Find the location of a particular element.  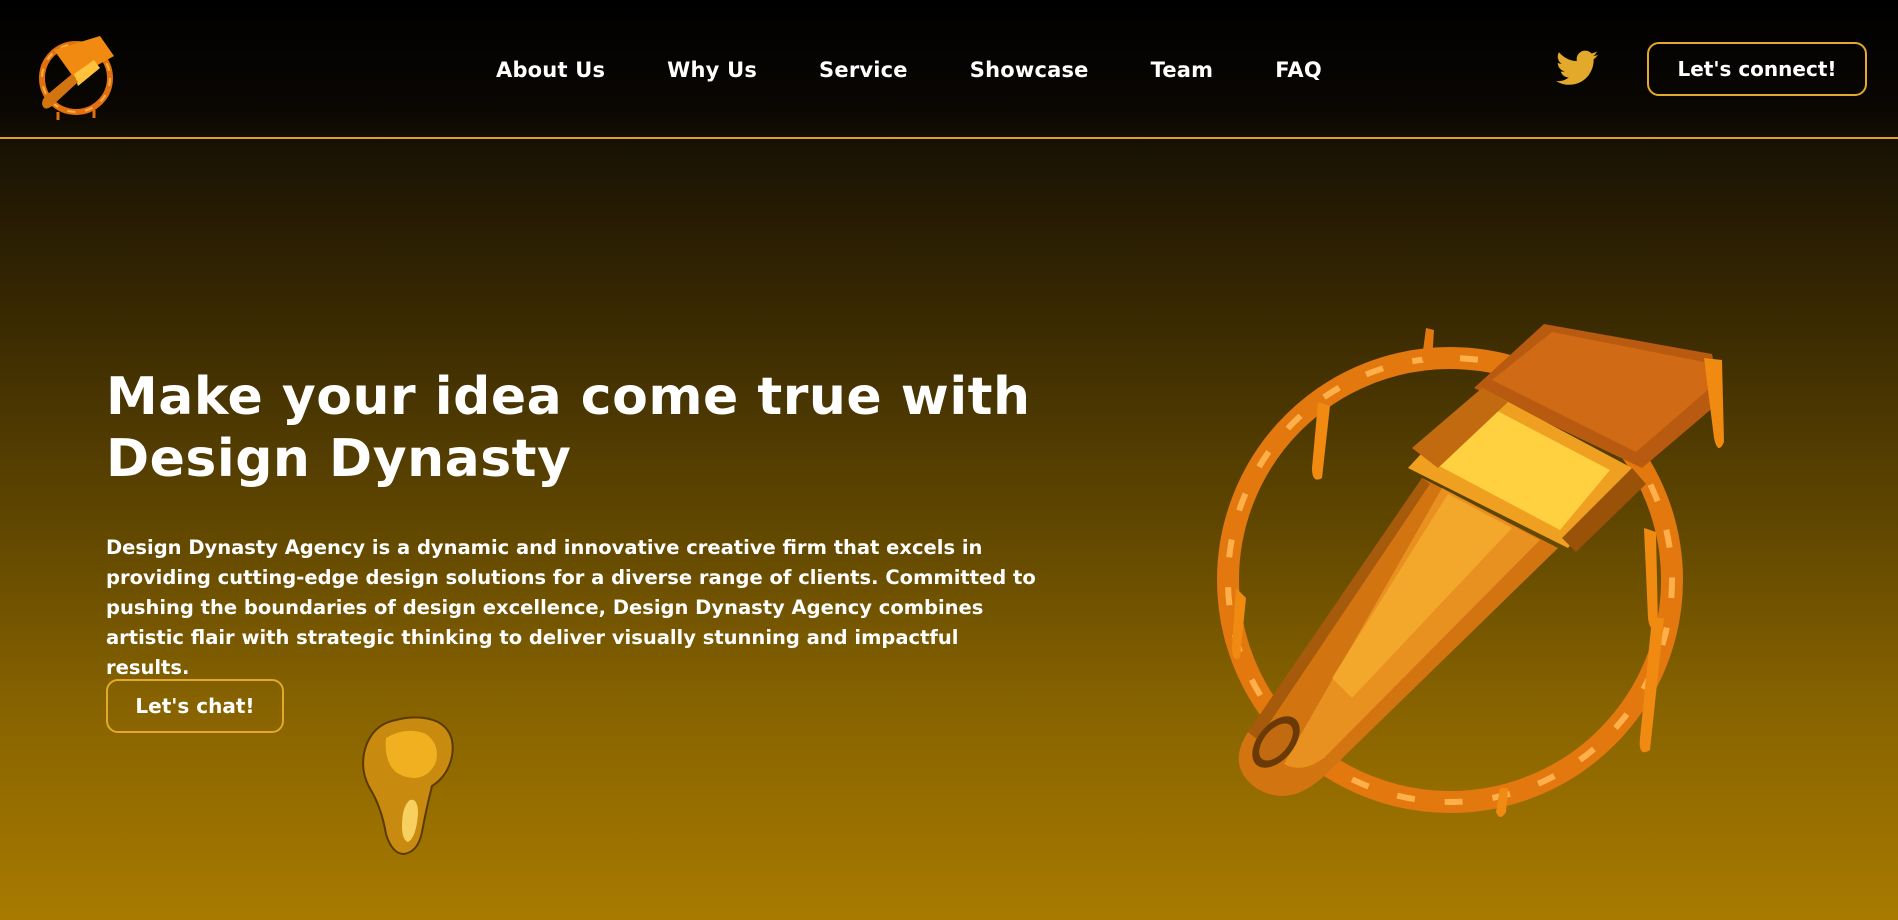

twitter-icon is located at coordinates (1577, 68).